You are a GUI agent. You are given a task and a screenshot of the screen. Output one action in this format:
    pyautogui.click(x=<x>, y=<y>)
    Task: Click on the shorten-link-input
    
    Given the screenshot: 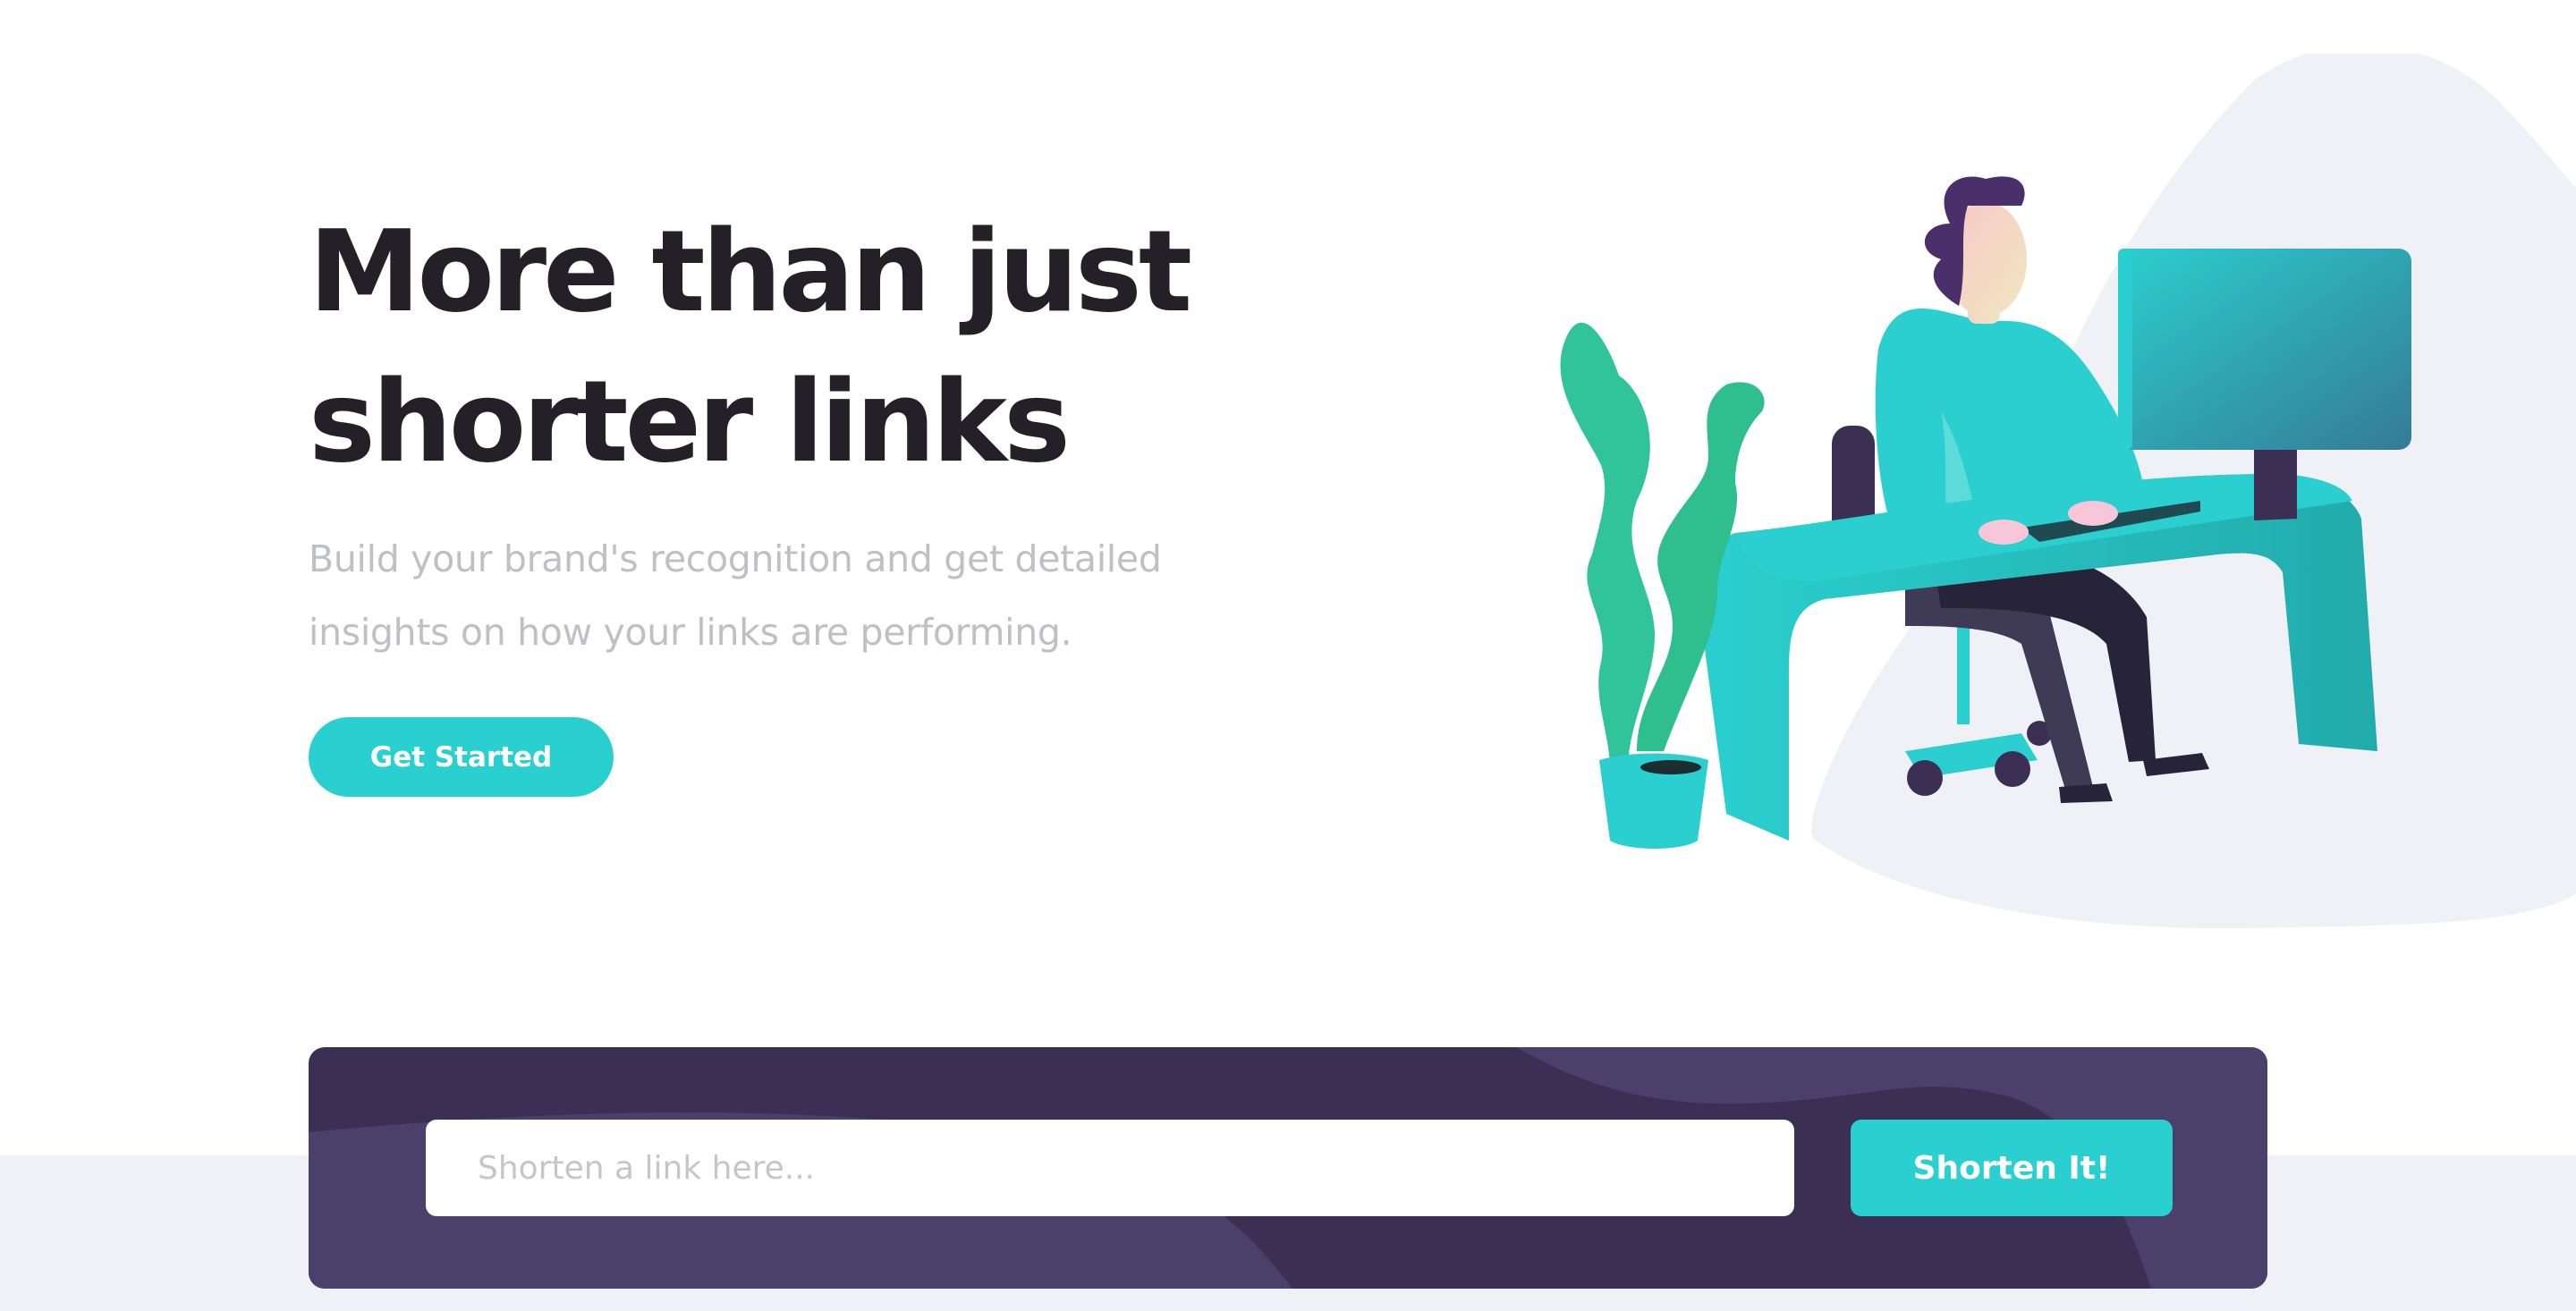 What is the action you would take?
    pyautogui.click(x=1110, y=1168)
    